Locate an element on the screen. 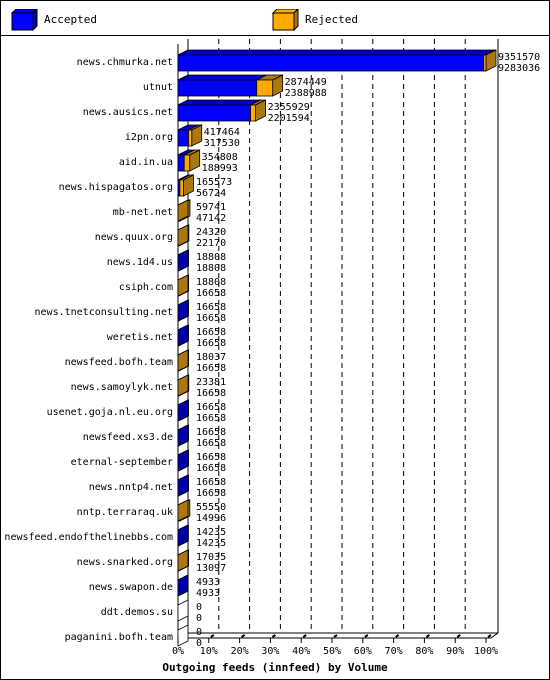 The height and width of the screenshot is (680, 550). category-label: ddt.demos.su is located at coordinates (137, 612).